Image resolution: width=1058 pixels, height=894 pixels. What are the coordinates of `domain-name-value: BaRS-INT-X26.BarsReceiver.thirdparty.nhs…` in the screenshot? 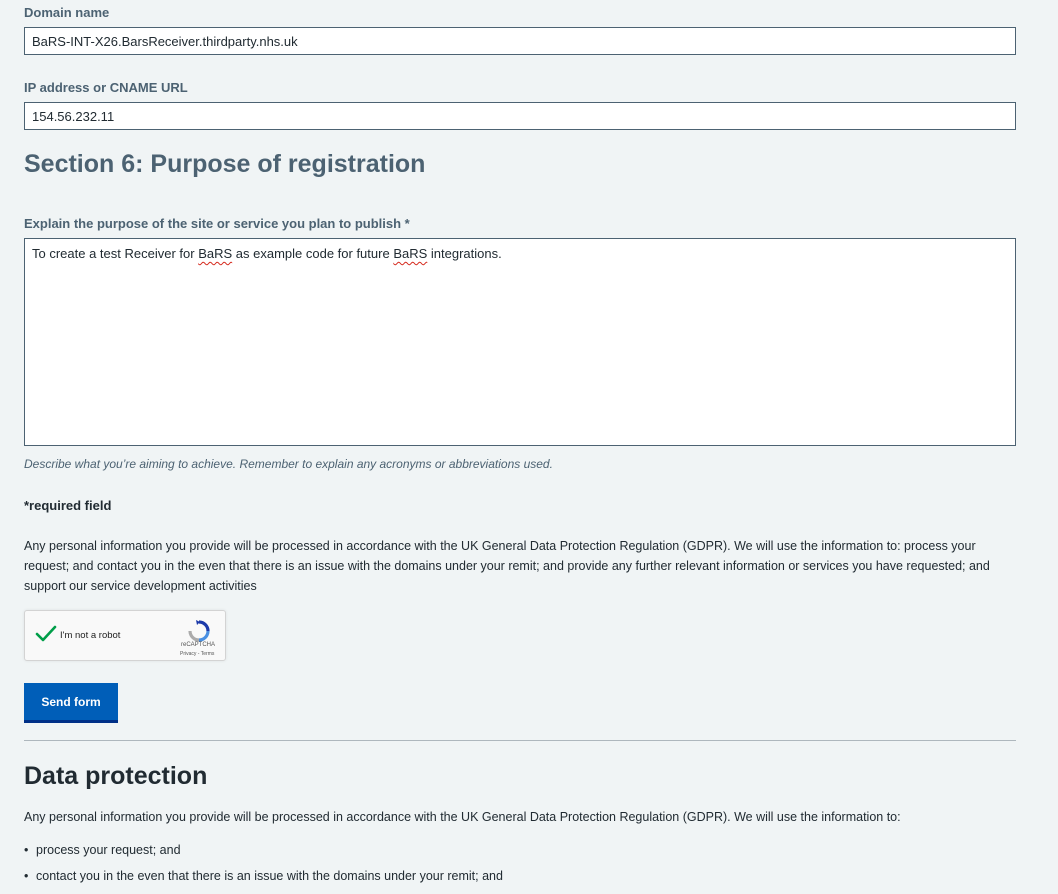 It's located at (165, 41).